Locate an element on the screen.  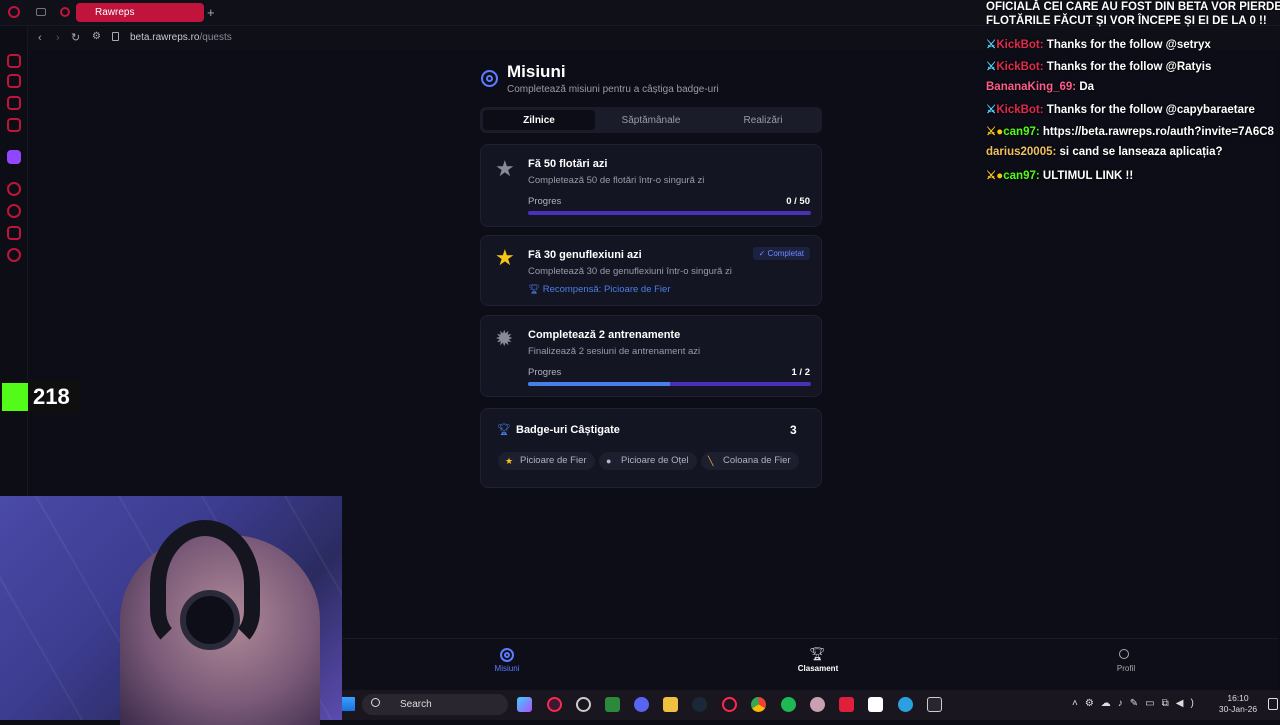
badge-label: Picioare de Fier is located at coordinates (553, 460).